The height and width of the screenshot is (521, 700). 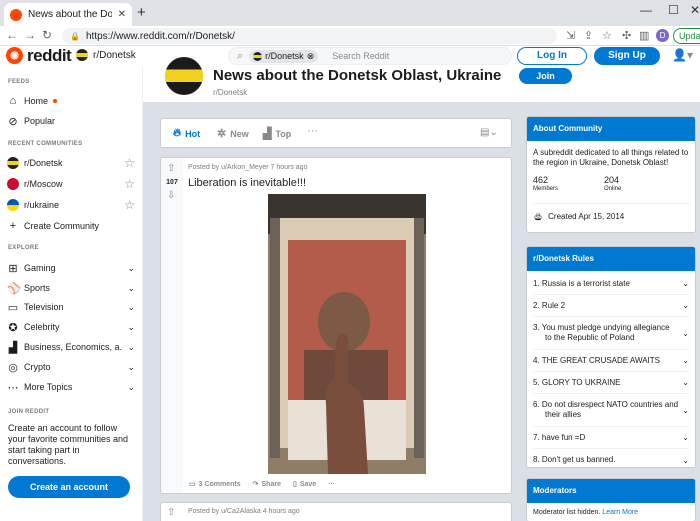 What do you see at coordinates (222, 134) in the screenshot?
I see `new-sparkle-icon: ✲` at bounding box center [222, 134].